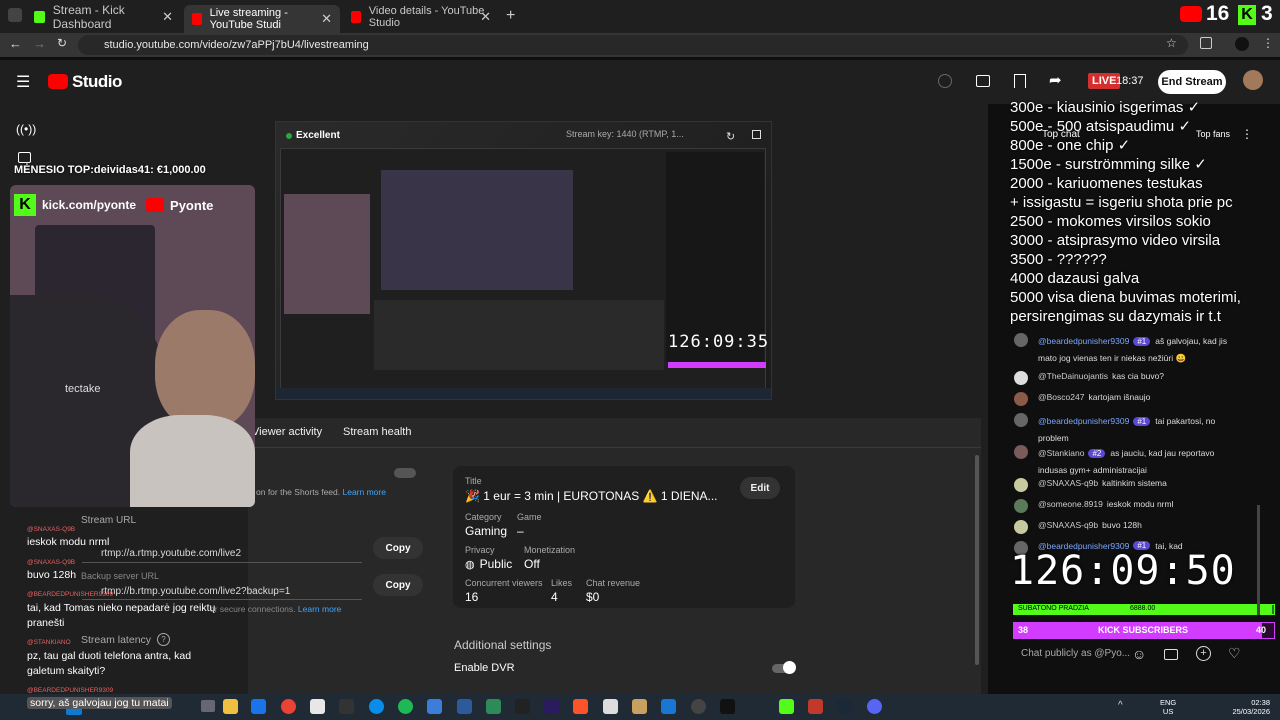 Image resolution: width=1280 pixels, height=720 pixels. I want to click on chat-author: @Bosco247, so click(1061, 397).